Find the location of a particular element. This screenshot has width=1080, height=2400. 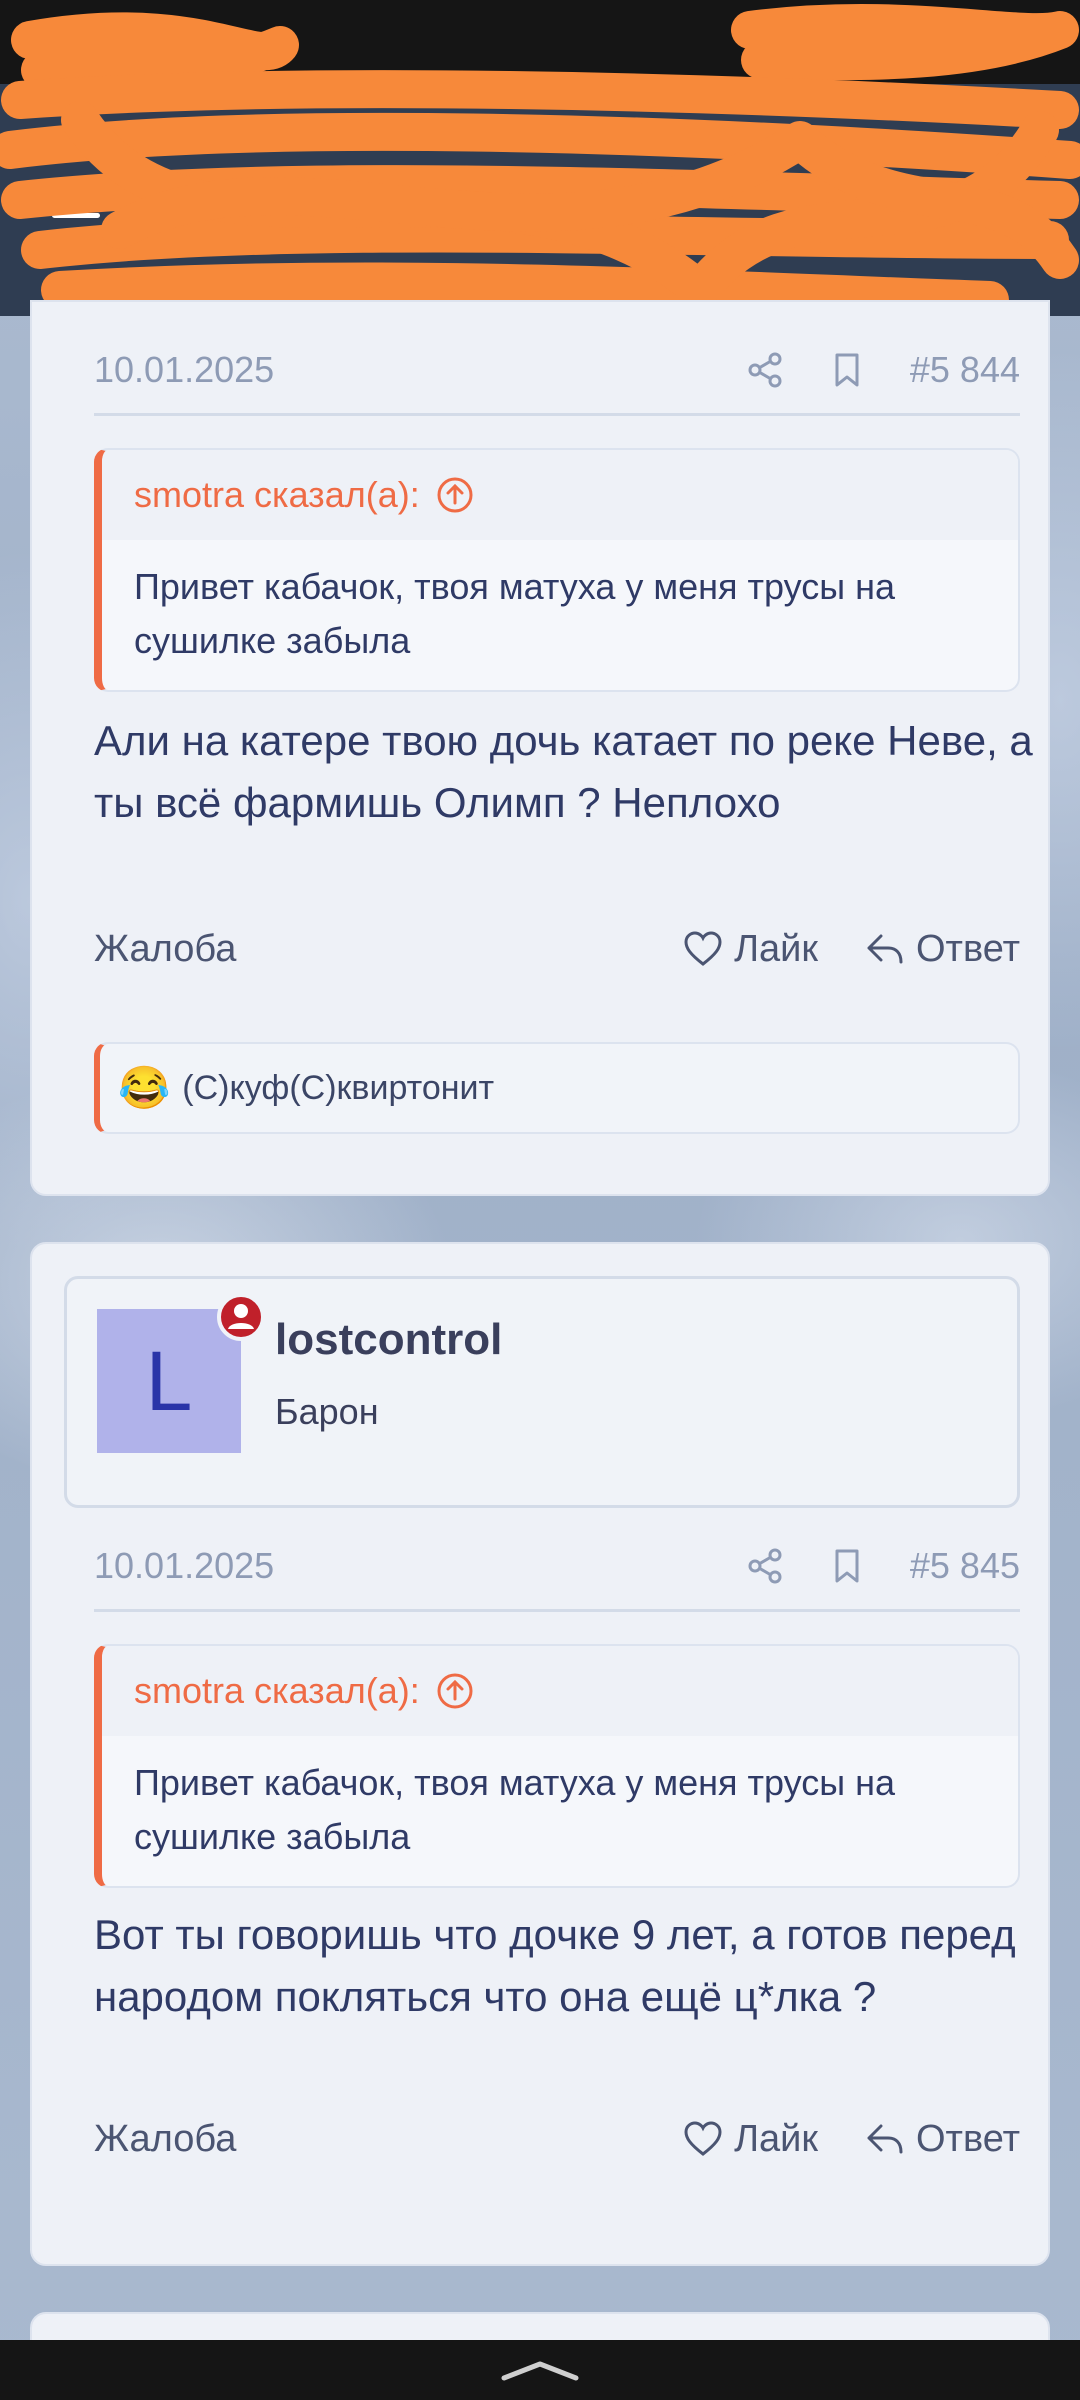

username: lostcontrol is located at coordinates (388, 1340).